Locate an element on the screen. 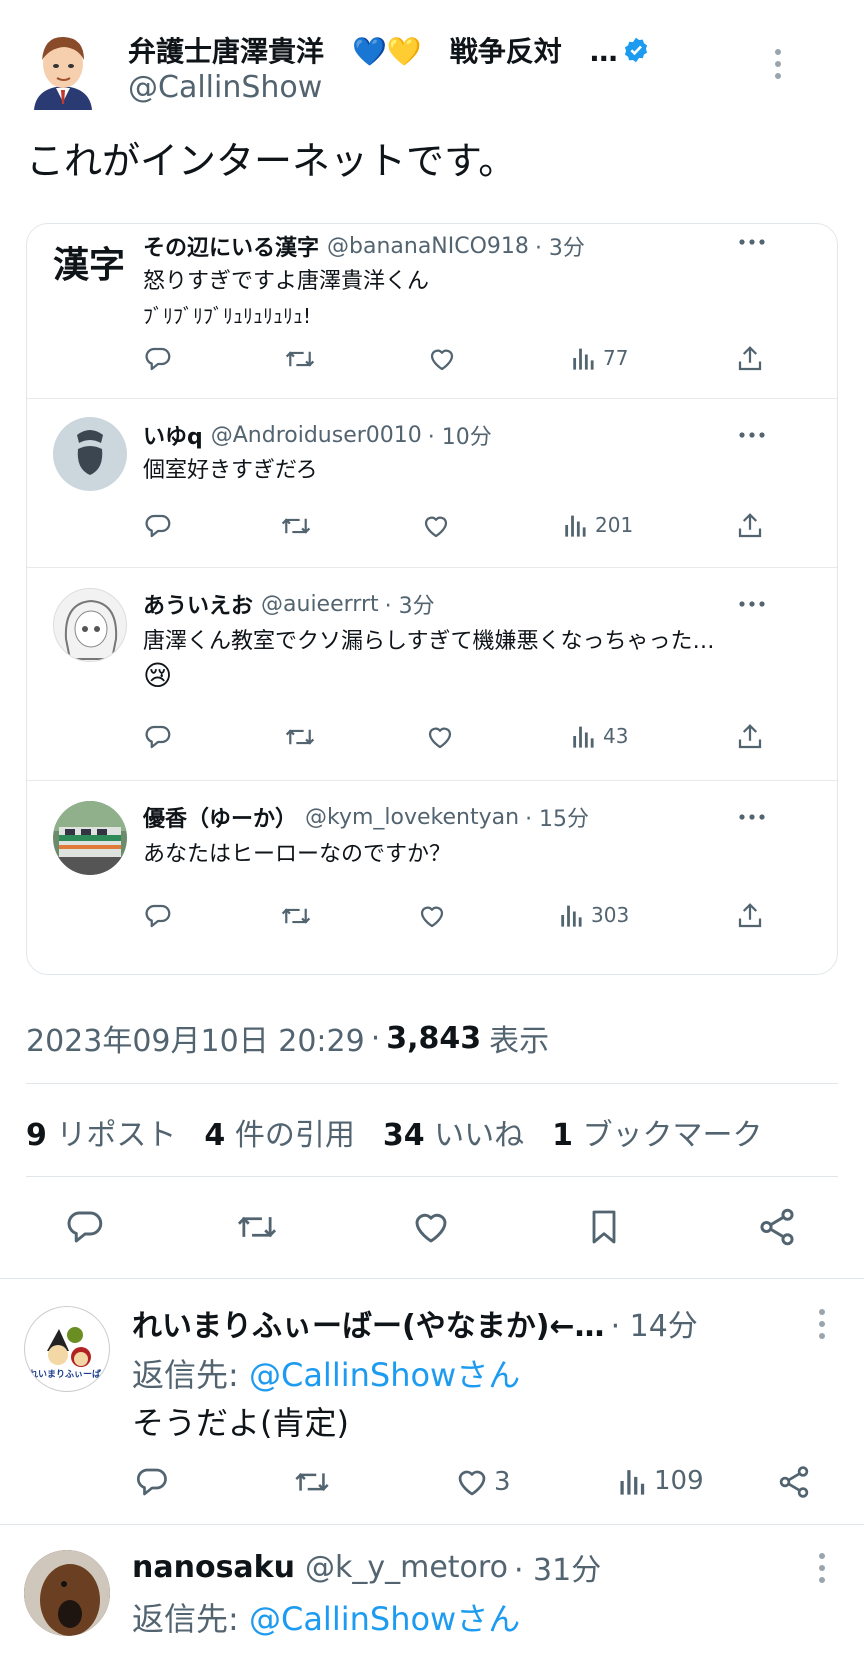 Image resolution: width=864 pixels, height=1656 pixels. stat-label: 件の引用 is located at coordinates (294, 1135).